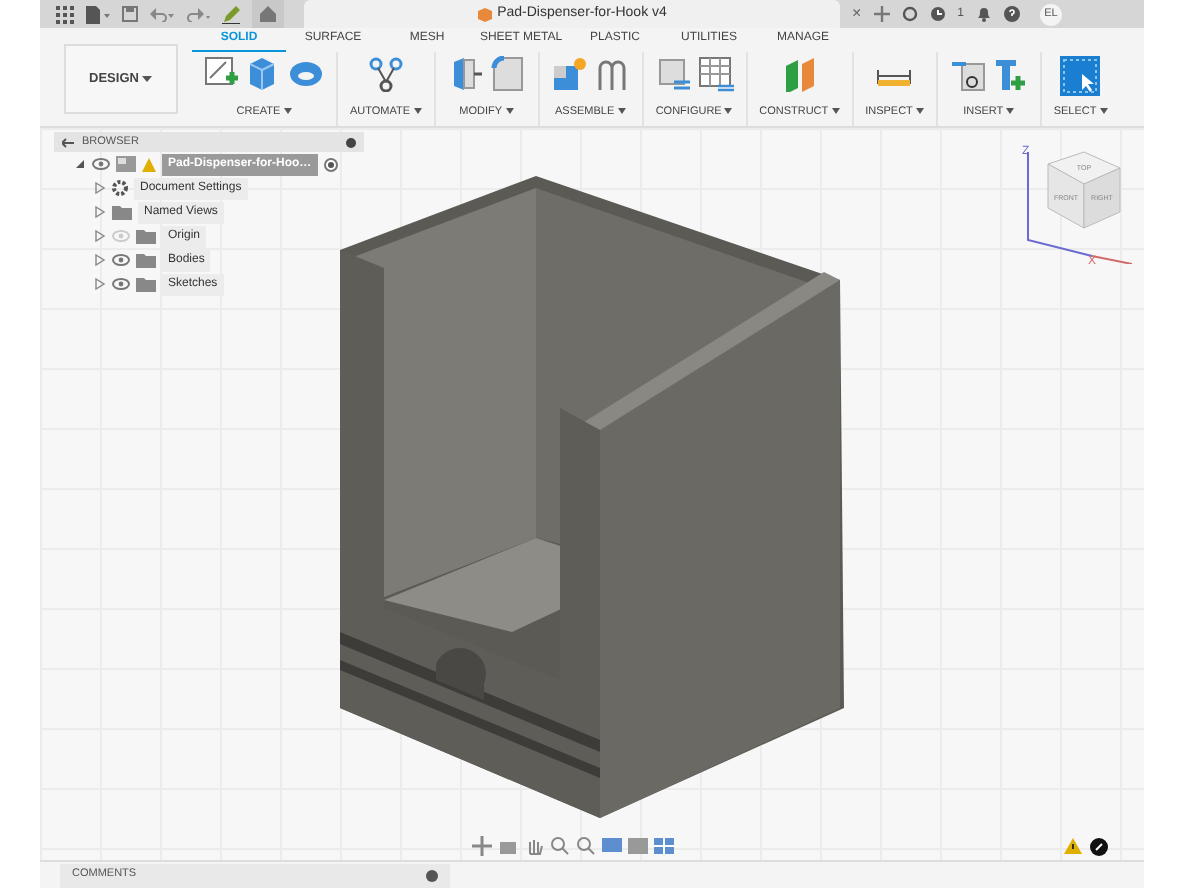 This screenshot has height=888, width=1184. I want to click on select-icon, so click(1080, 76).